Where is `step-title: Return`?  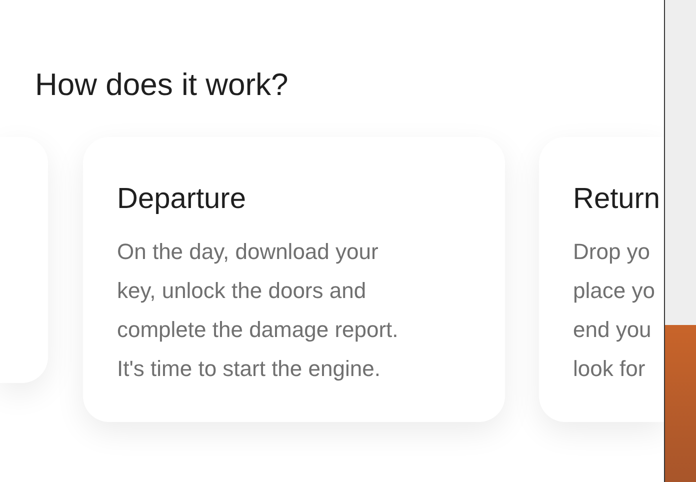 step-title: Return is located at coordinates (617, 199).